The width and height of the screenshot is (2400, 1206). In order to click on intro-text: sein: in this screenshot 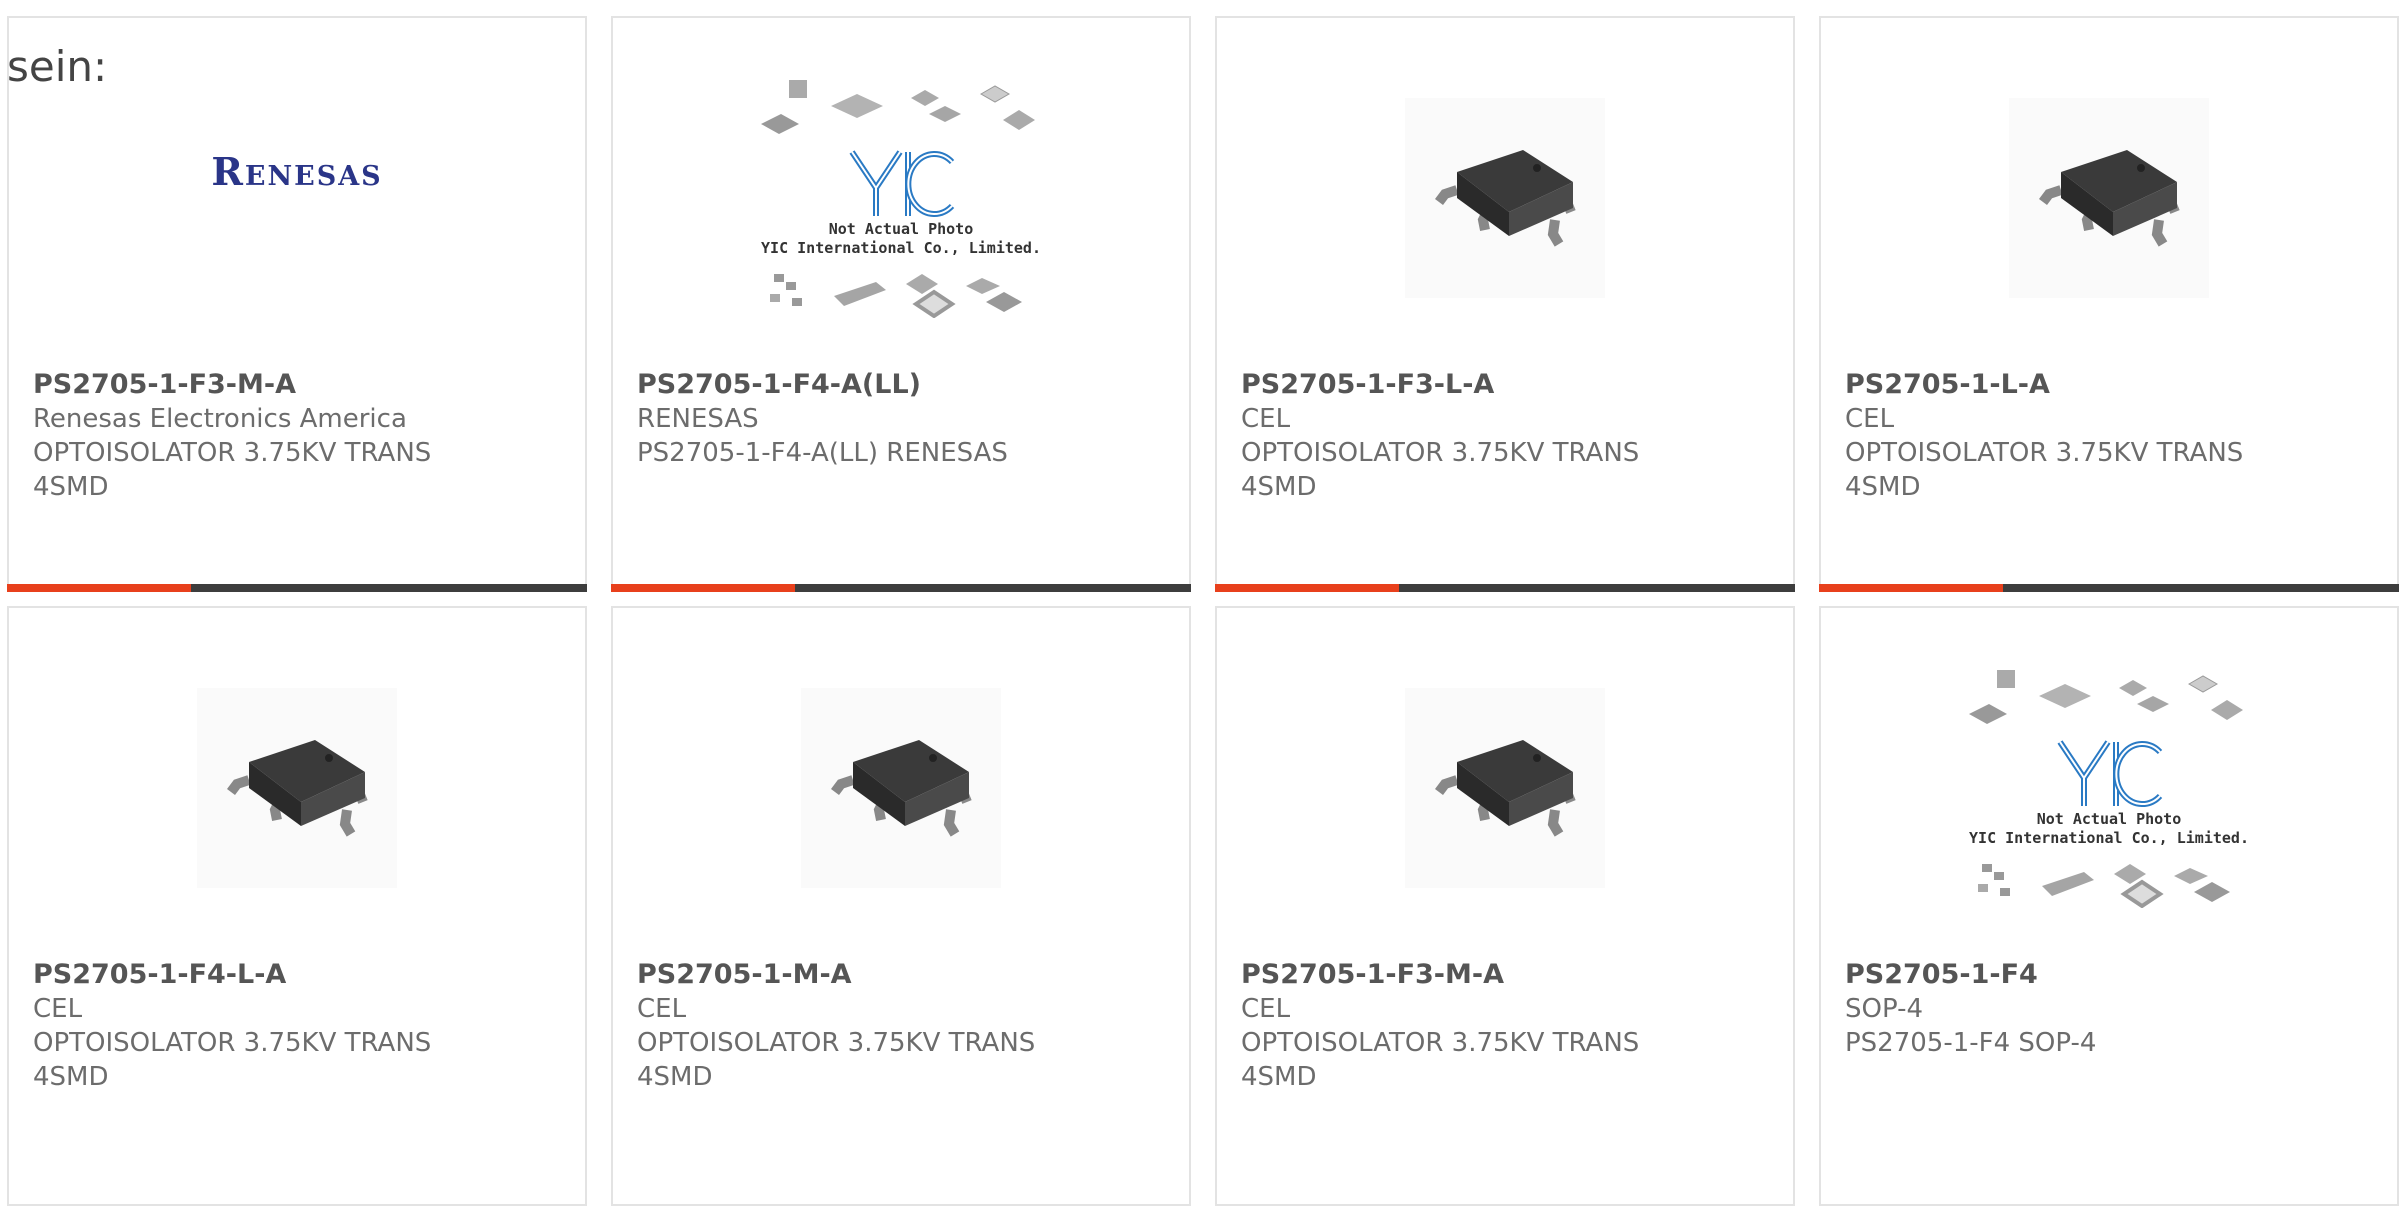, I will do `click(57, 66)`.